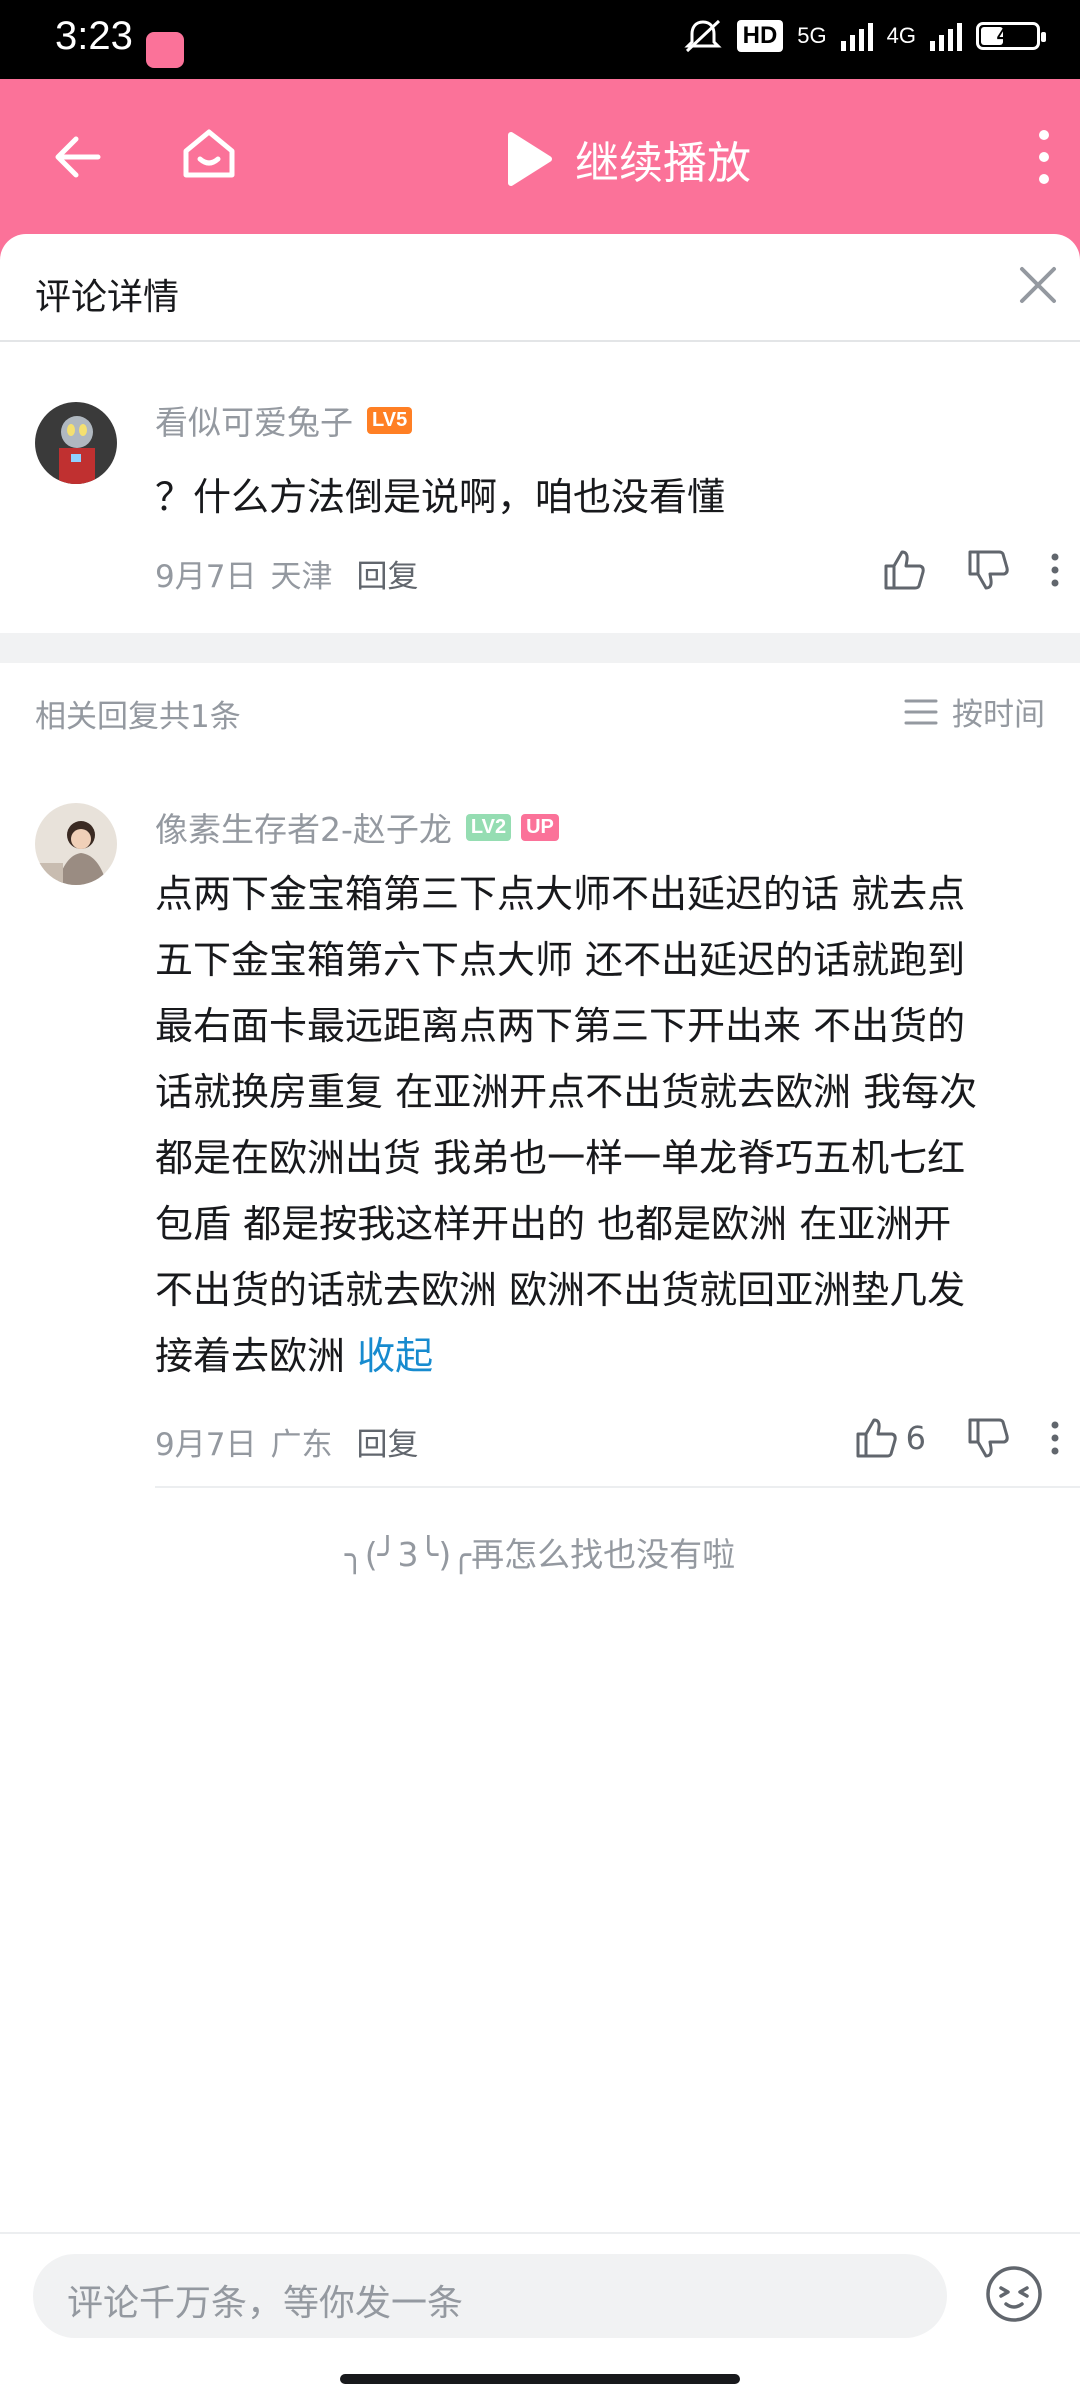 This screenshot has width=1080, height=2402. What do you see at coordinates (540, 1554) in the screenshot?
I see `no-more-text: ╮(╯3╰)╭再怎么找也没有啦` at bounding box center [540, 1554].